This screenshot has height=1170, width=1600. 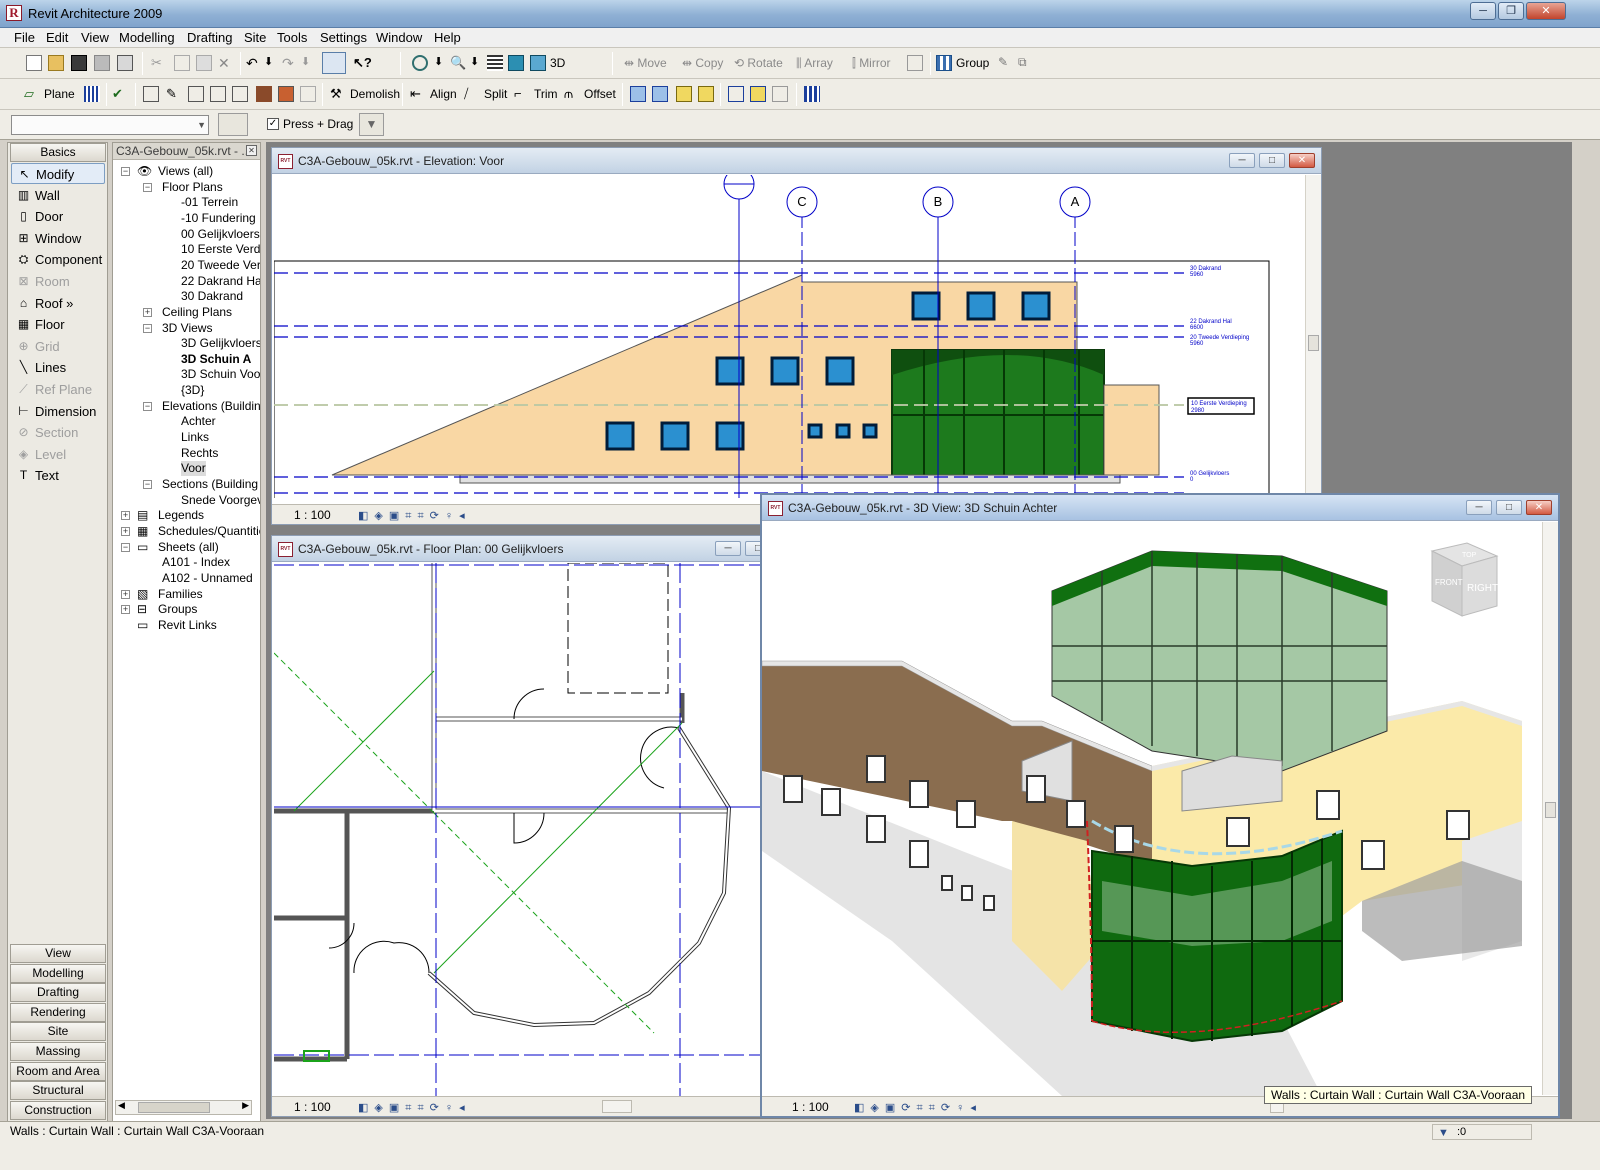 I want to click on tool-lines: ╲ Lines, so click(x=58, y=367).